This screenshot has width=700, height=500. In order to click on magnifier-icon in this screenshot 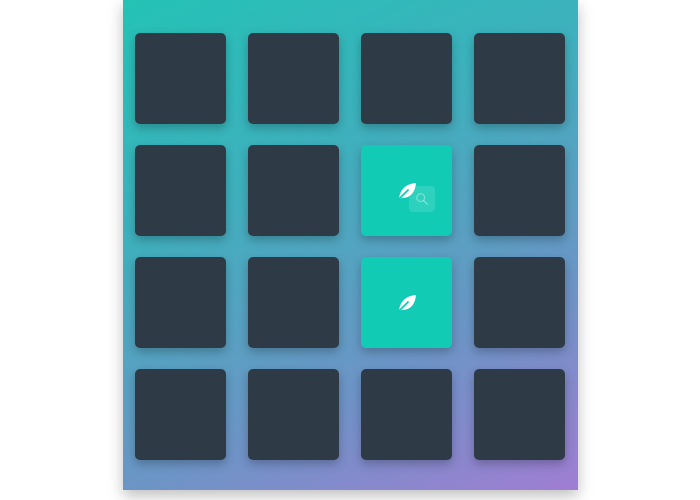, I will do `click(422, 199)`.